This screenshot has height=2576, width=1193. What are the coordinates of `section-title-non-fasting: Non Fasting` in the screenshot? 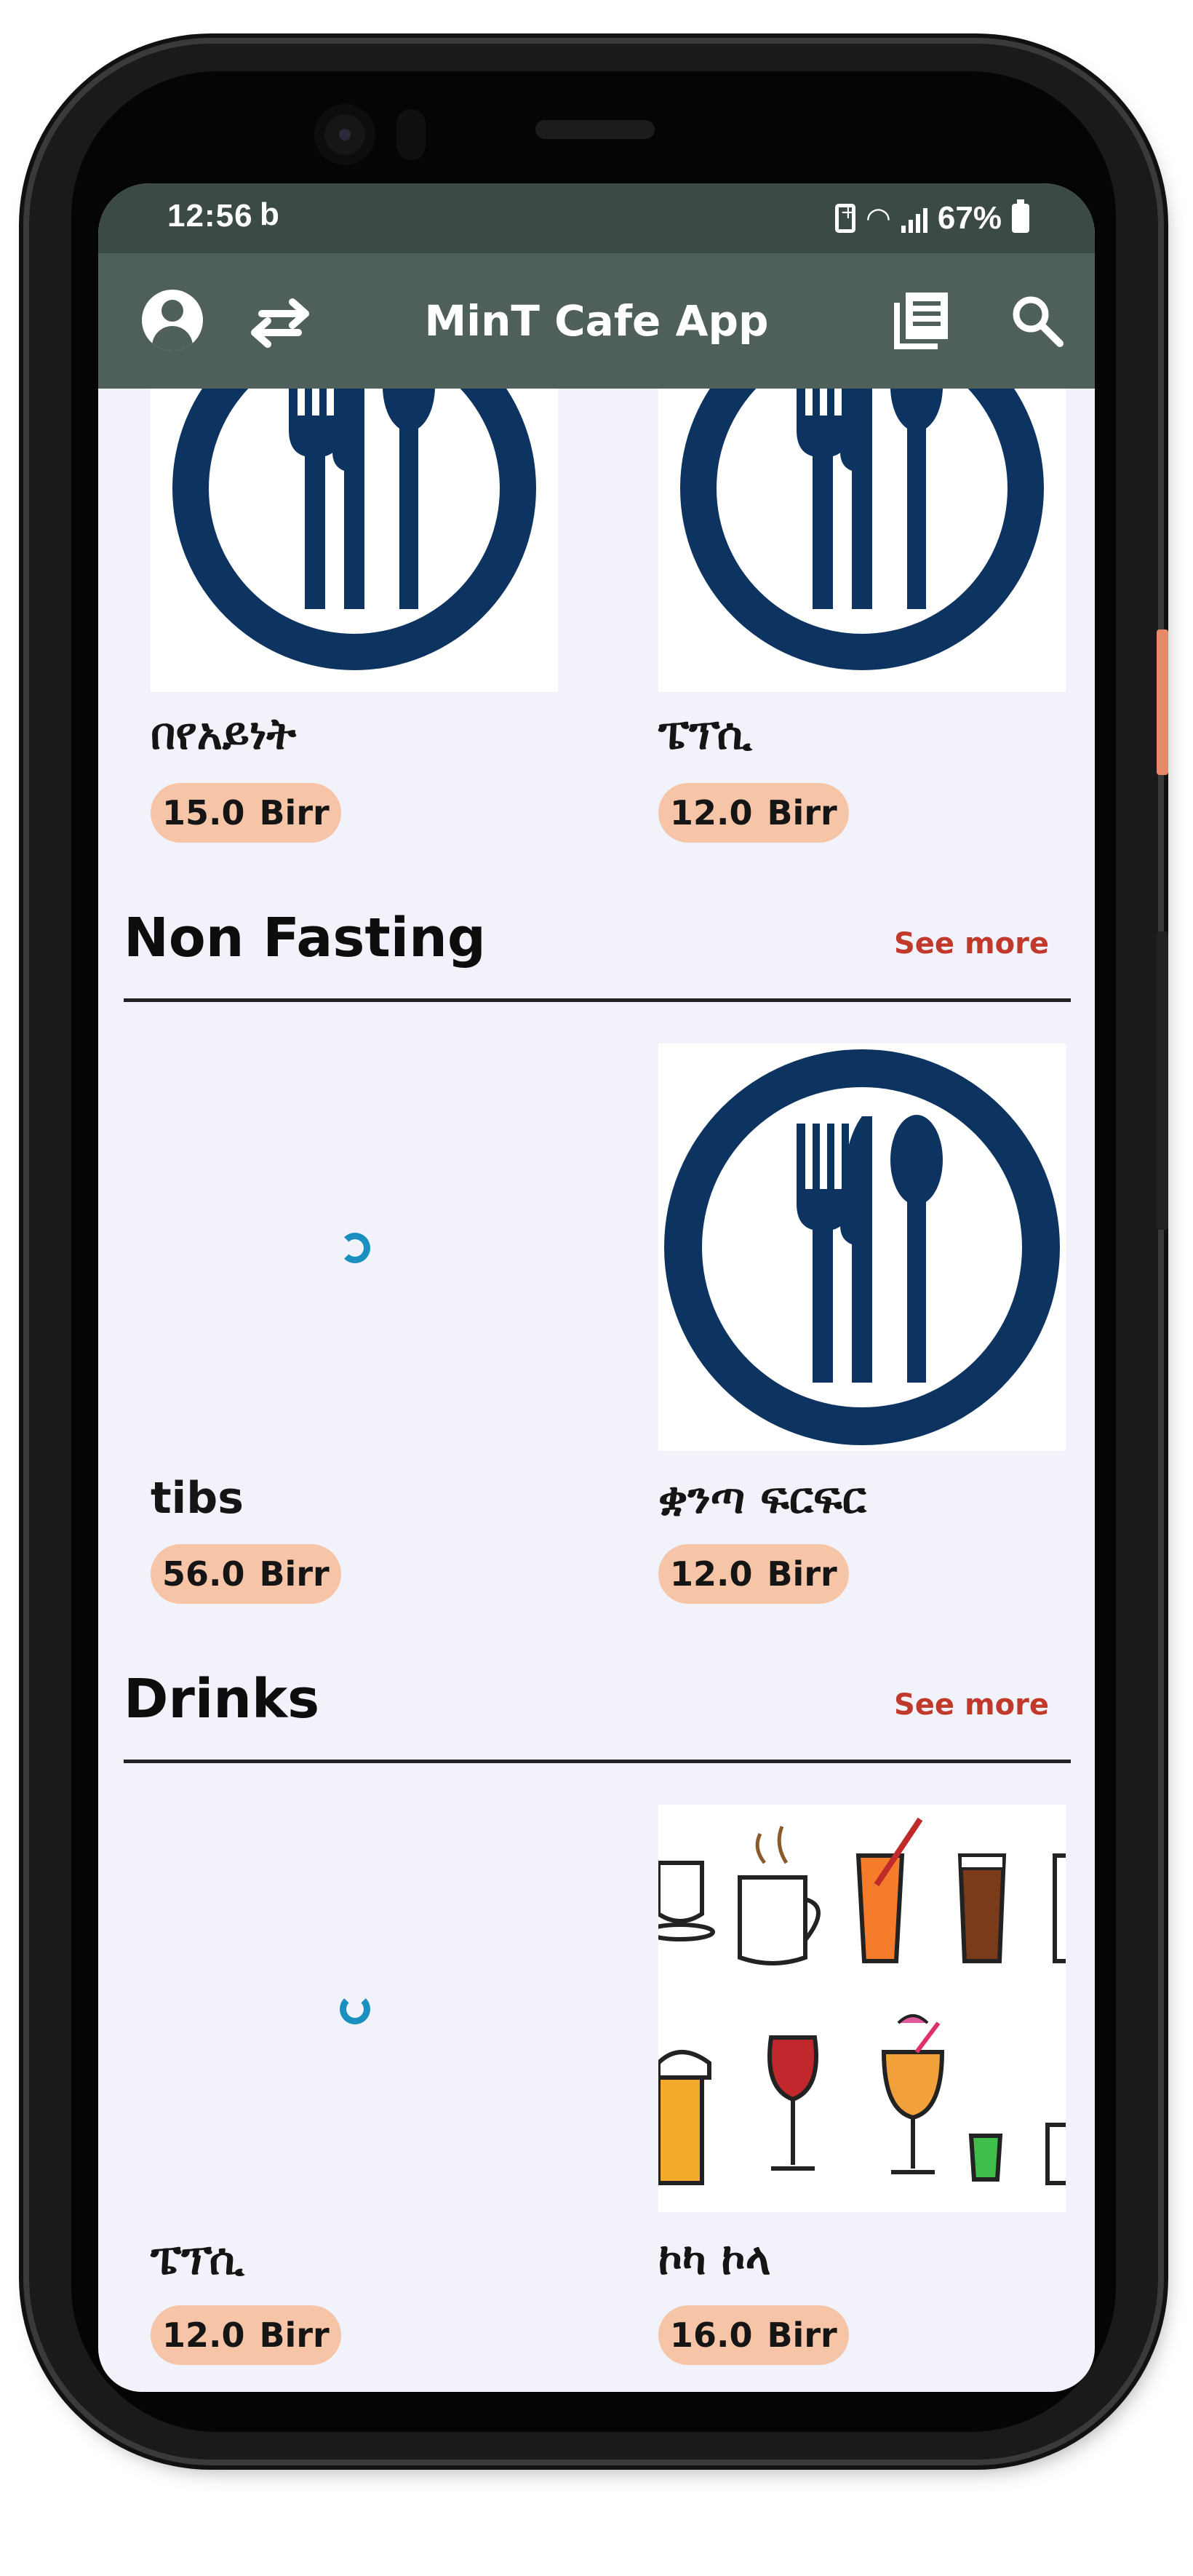 It's located at (305, 938).